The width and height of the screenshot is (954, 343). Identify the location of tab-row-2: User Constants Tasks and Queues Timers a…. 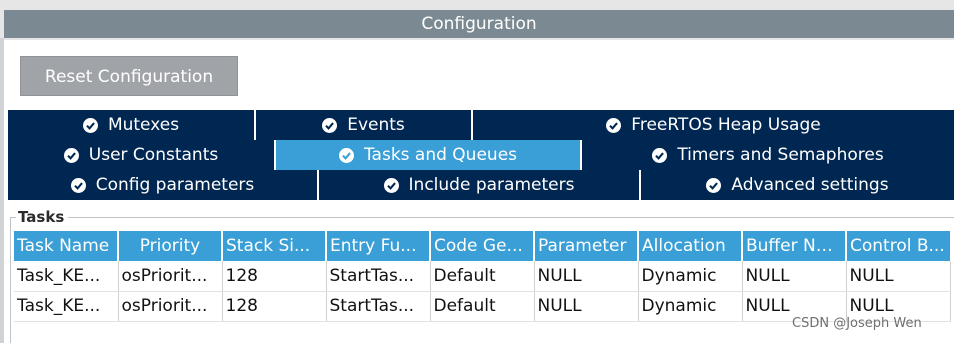
(481, 155).